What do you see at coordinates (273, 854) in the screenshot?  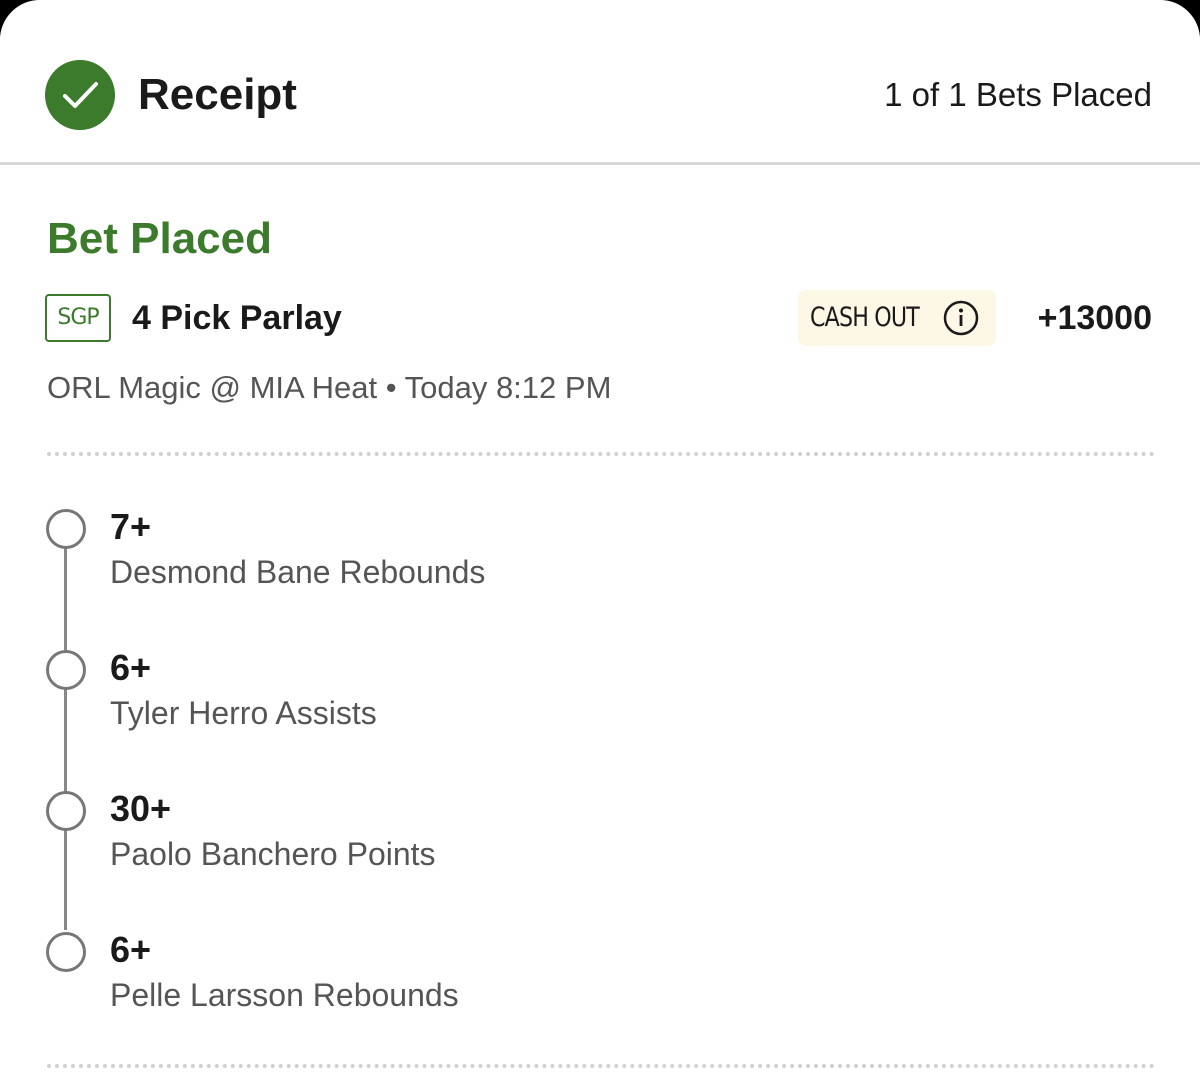 I see `leg-description: Paolo Banchero Points` at bounding box center [273, 854].